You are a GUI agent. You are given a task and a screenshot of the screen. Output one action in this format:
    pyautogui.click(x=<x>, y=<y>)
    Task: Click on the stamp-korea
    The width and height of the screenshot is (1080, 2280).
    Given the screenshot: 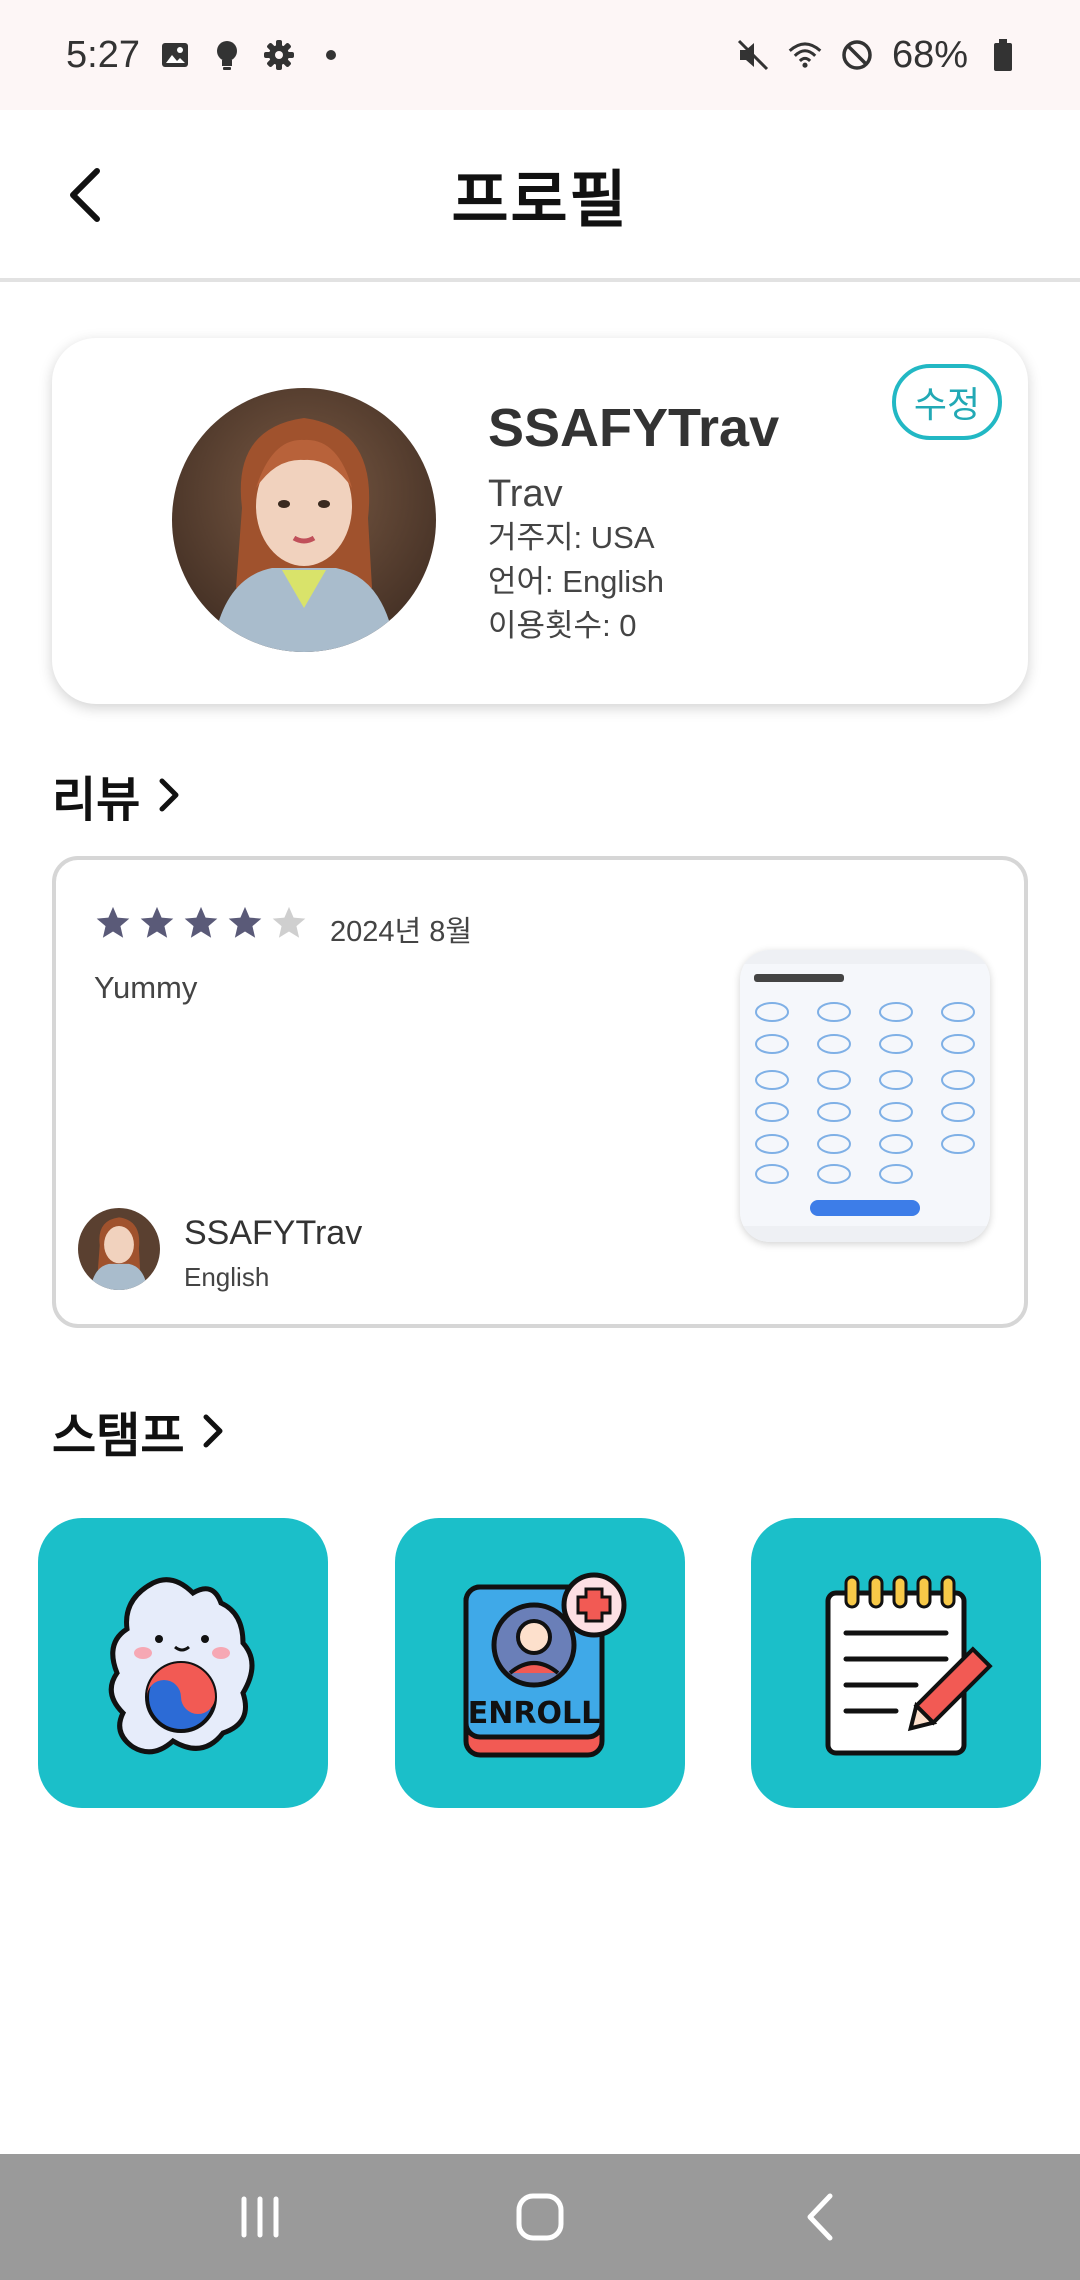 What is the action you would take?
    pyautogui.click(x=183, y=1663)
    